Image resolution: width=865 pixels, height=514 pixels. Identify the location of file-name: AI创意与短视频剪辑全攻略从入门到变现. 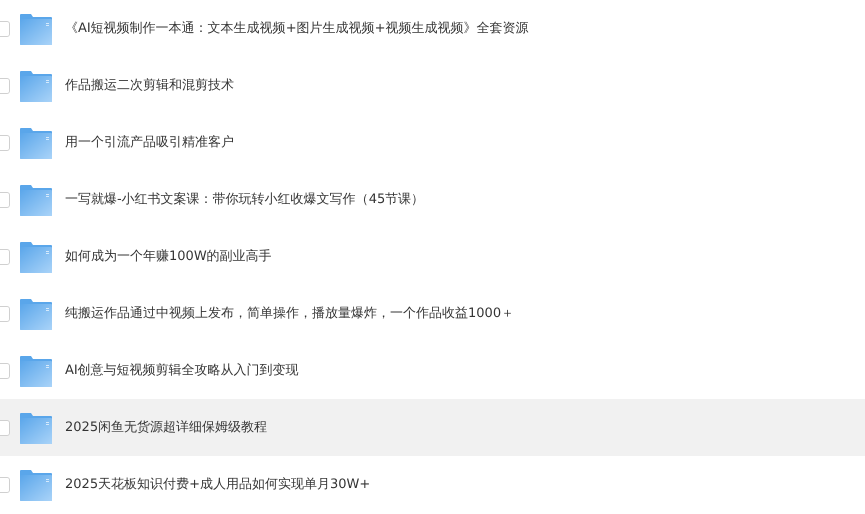
(182, 370).